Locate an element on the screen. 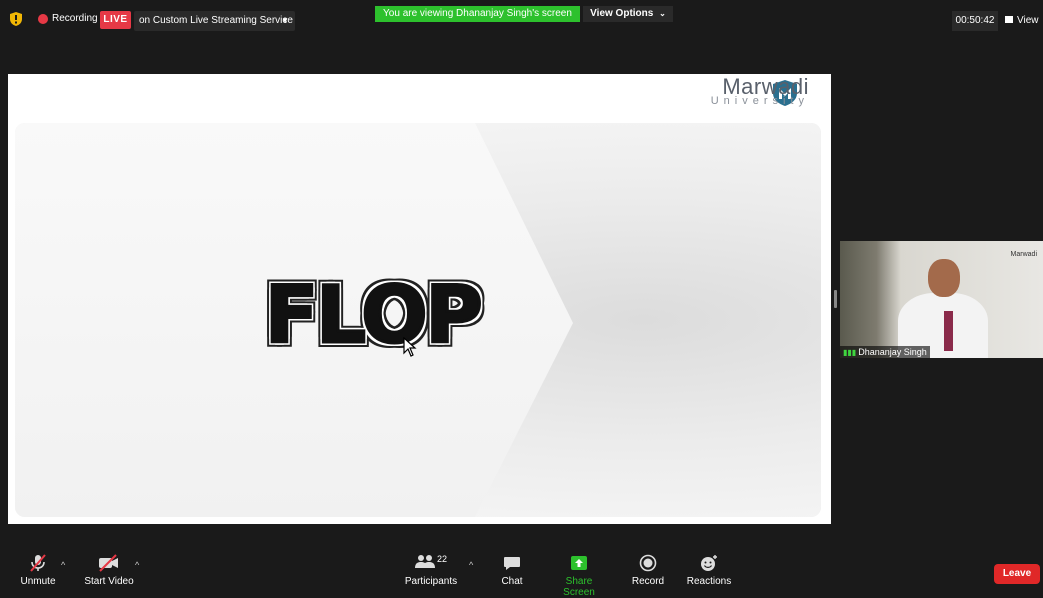 The width and height of the screenshot is (1043, 598). recording-label: Recording is located at coordinates (75, 18).